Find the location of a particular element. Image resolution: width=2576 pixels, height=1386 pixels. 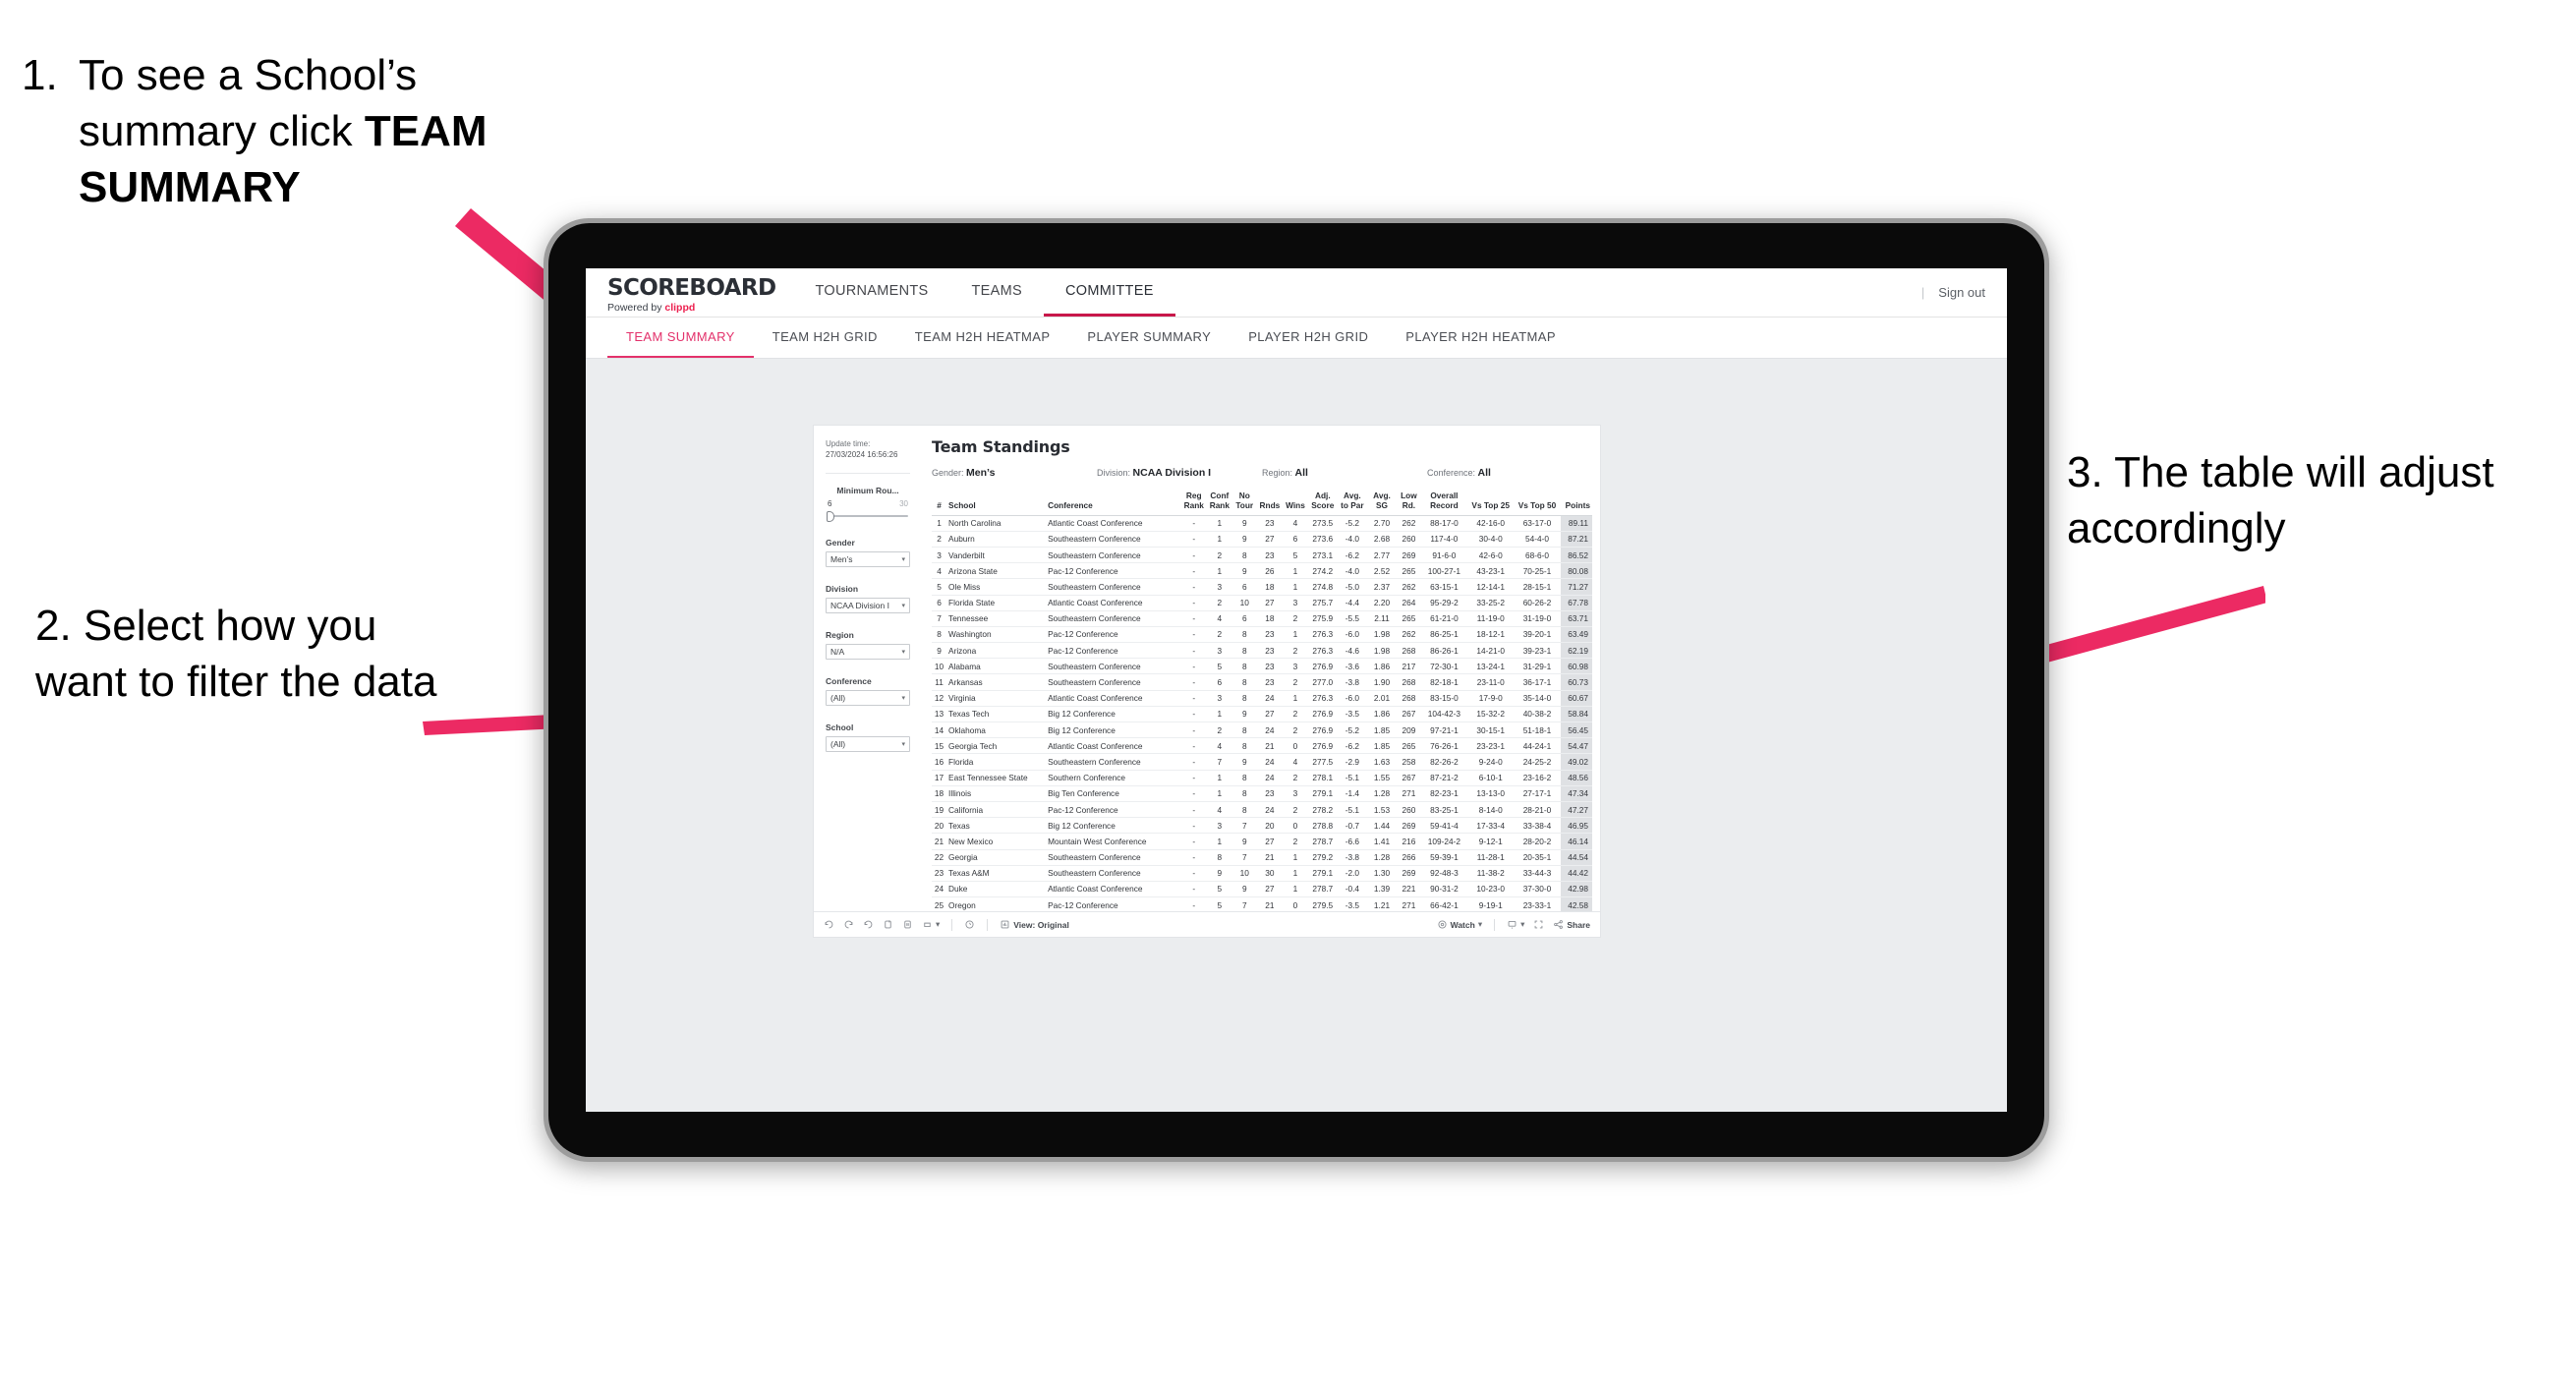

redo-icon is located at coordinates (849, 925).